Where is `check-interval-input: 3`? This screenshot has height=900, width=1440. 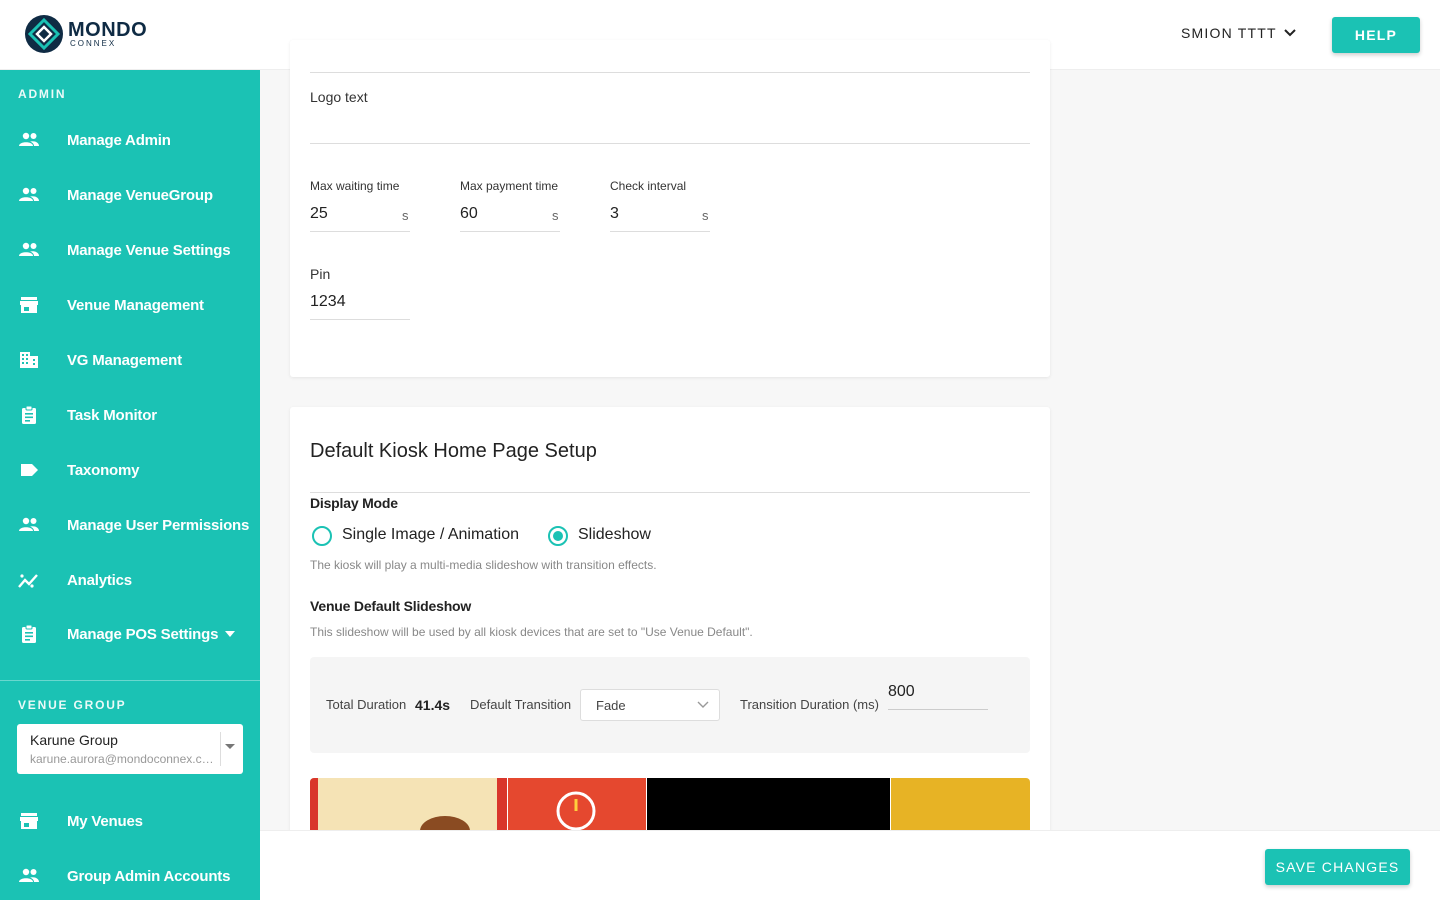 check-interval-input: 3 is located at coordinates (660, 218).